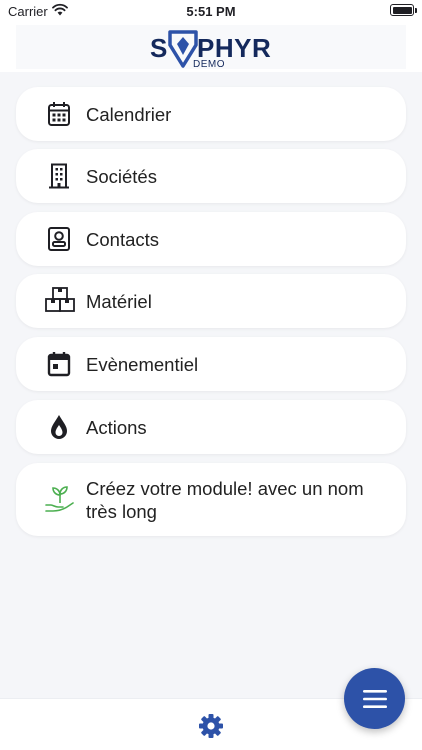  Describe the element at coordinates (123, 239) in the screenshot. I see `menu-item-label: Contacts` at that location.